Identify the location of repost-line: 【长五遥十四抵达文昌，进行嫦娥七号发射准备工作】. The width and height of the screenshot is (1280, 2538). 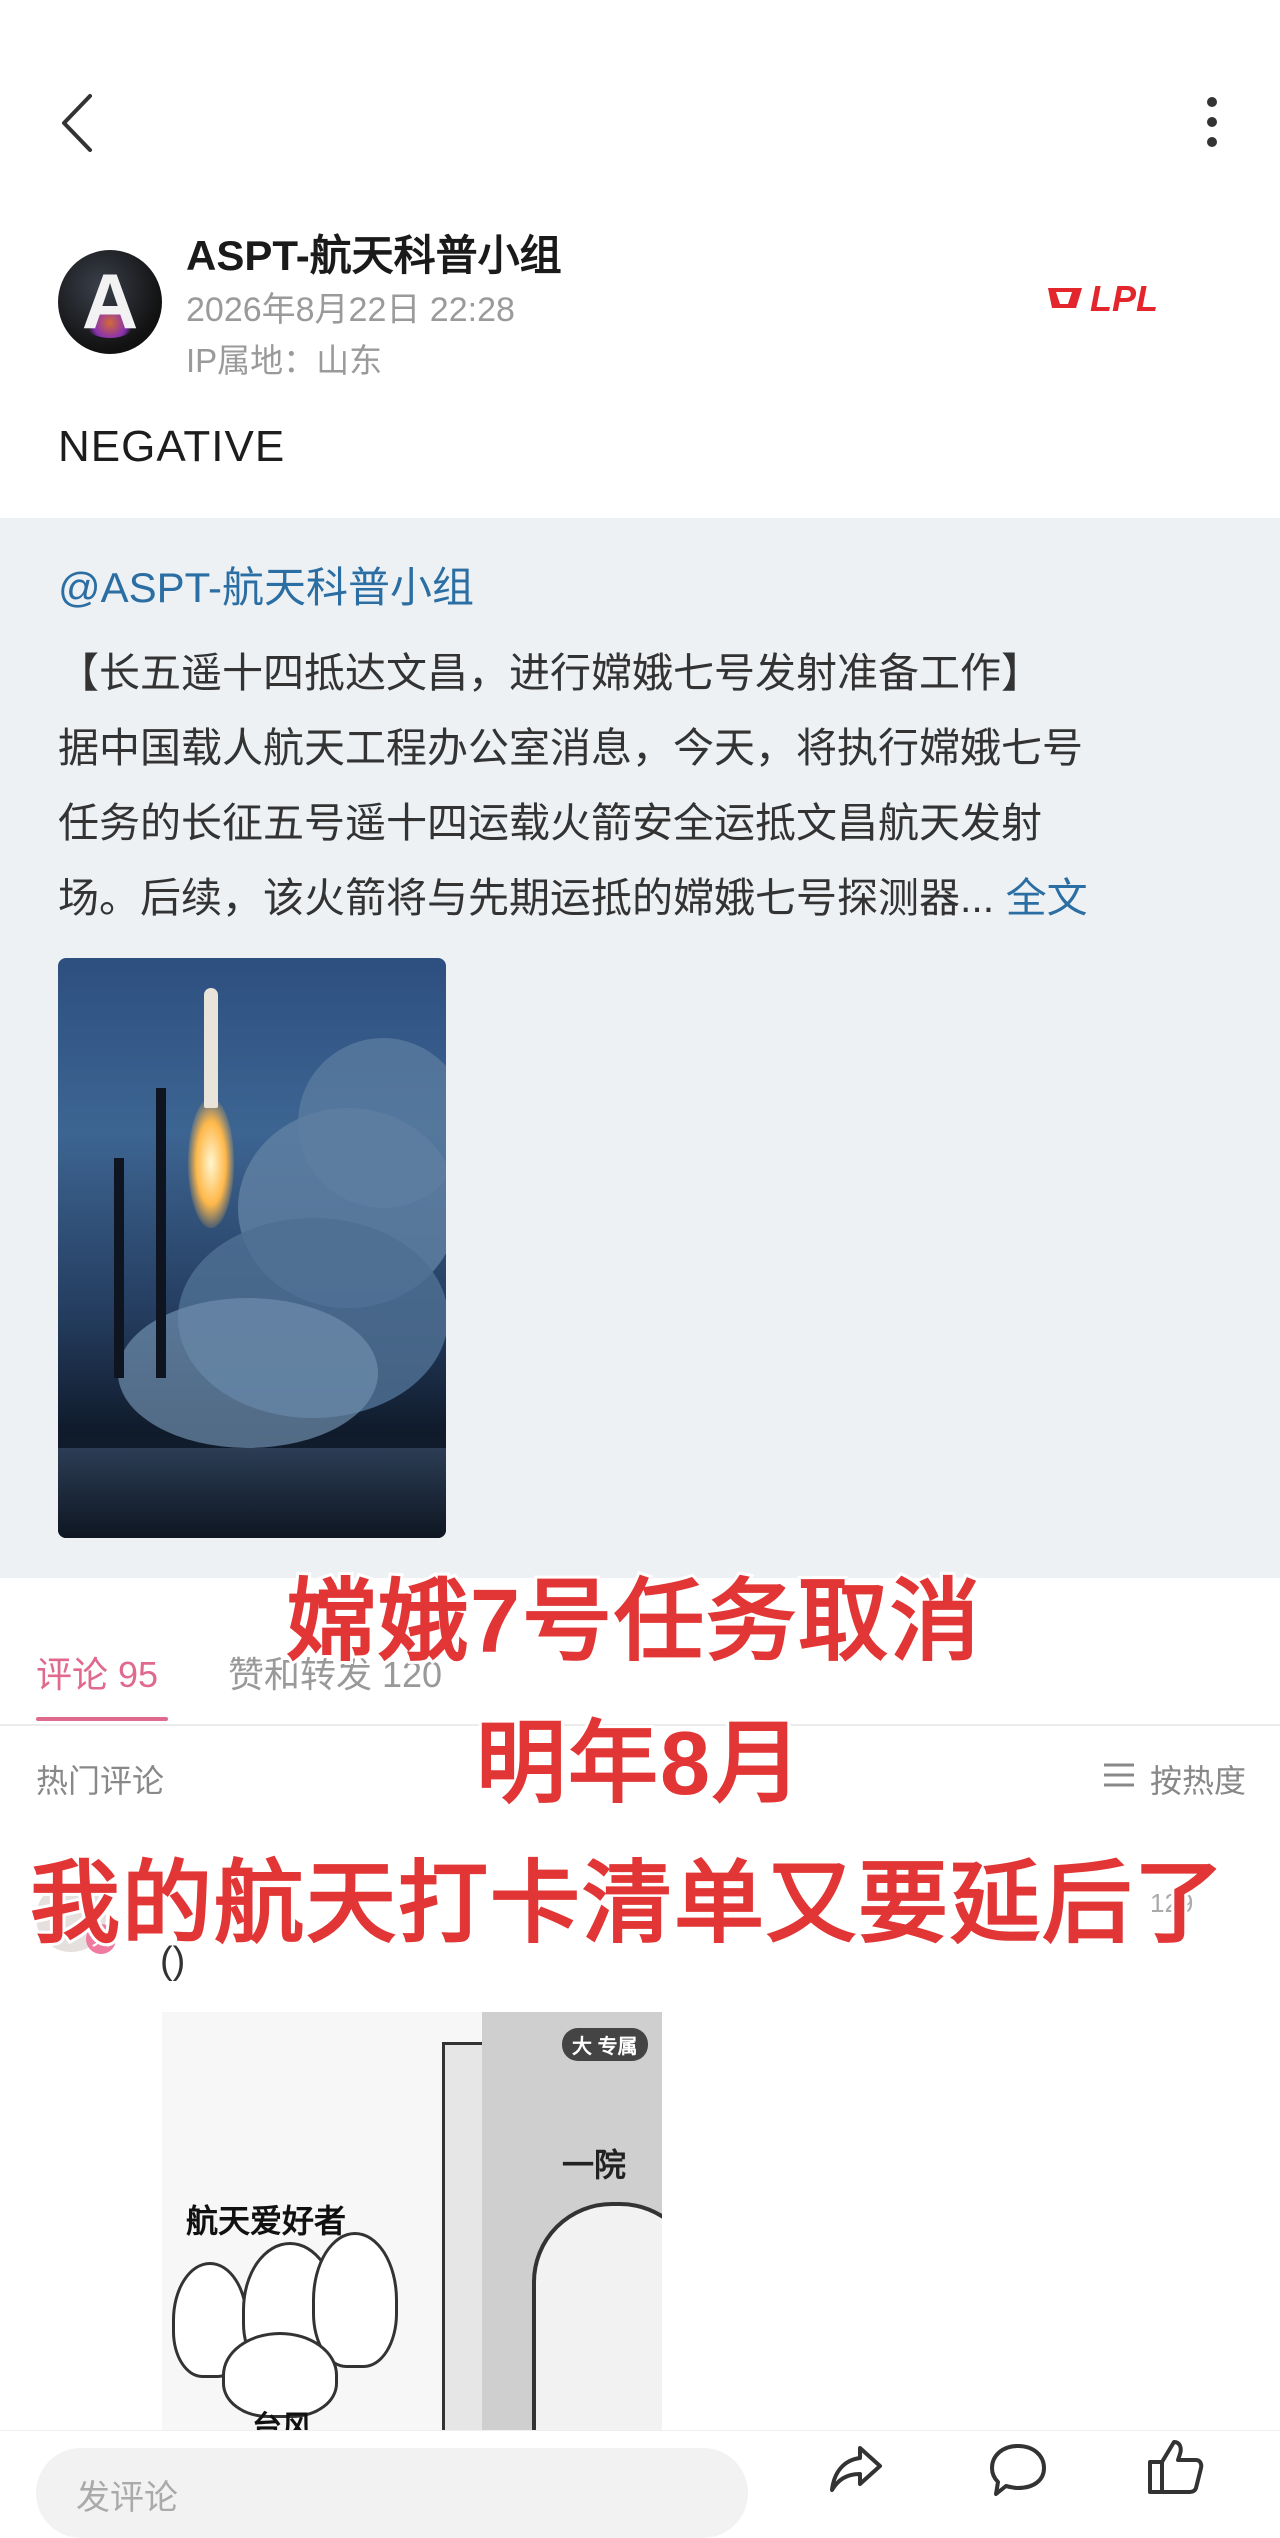
(550, 673).